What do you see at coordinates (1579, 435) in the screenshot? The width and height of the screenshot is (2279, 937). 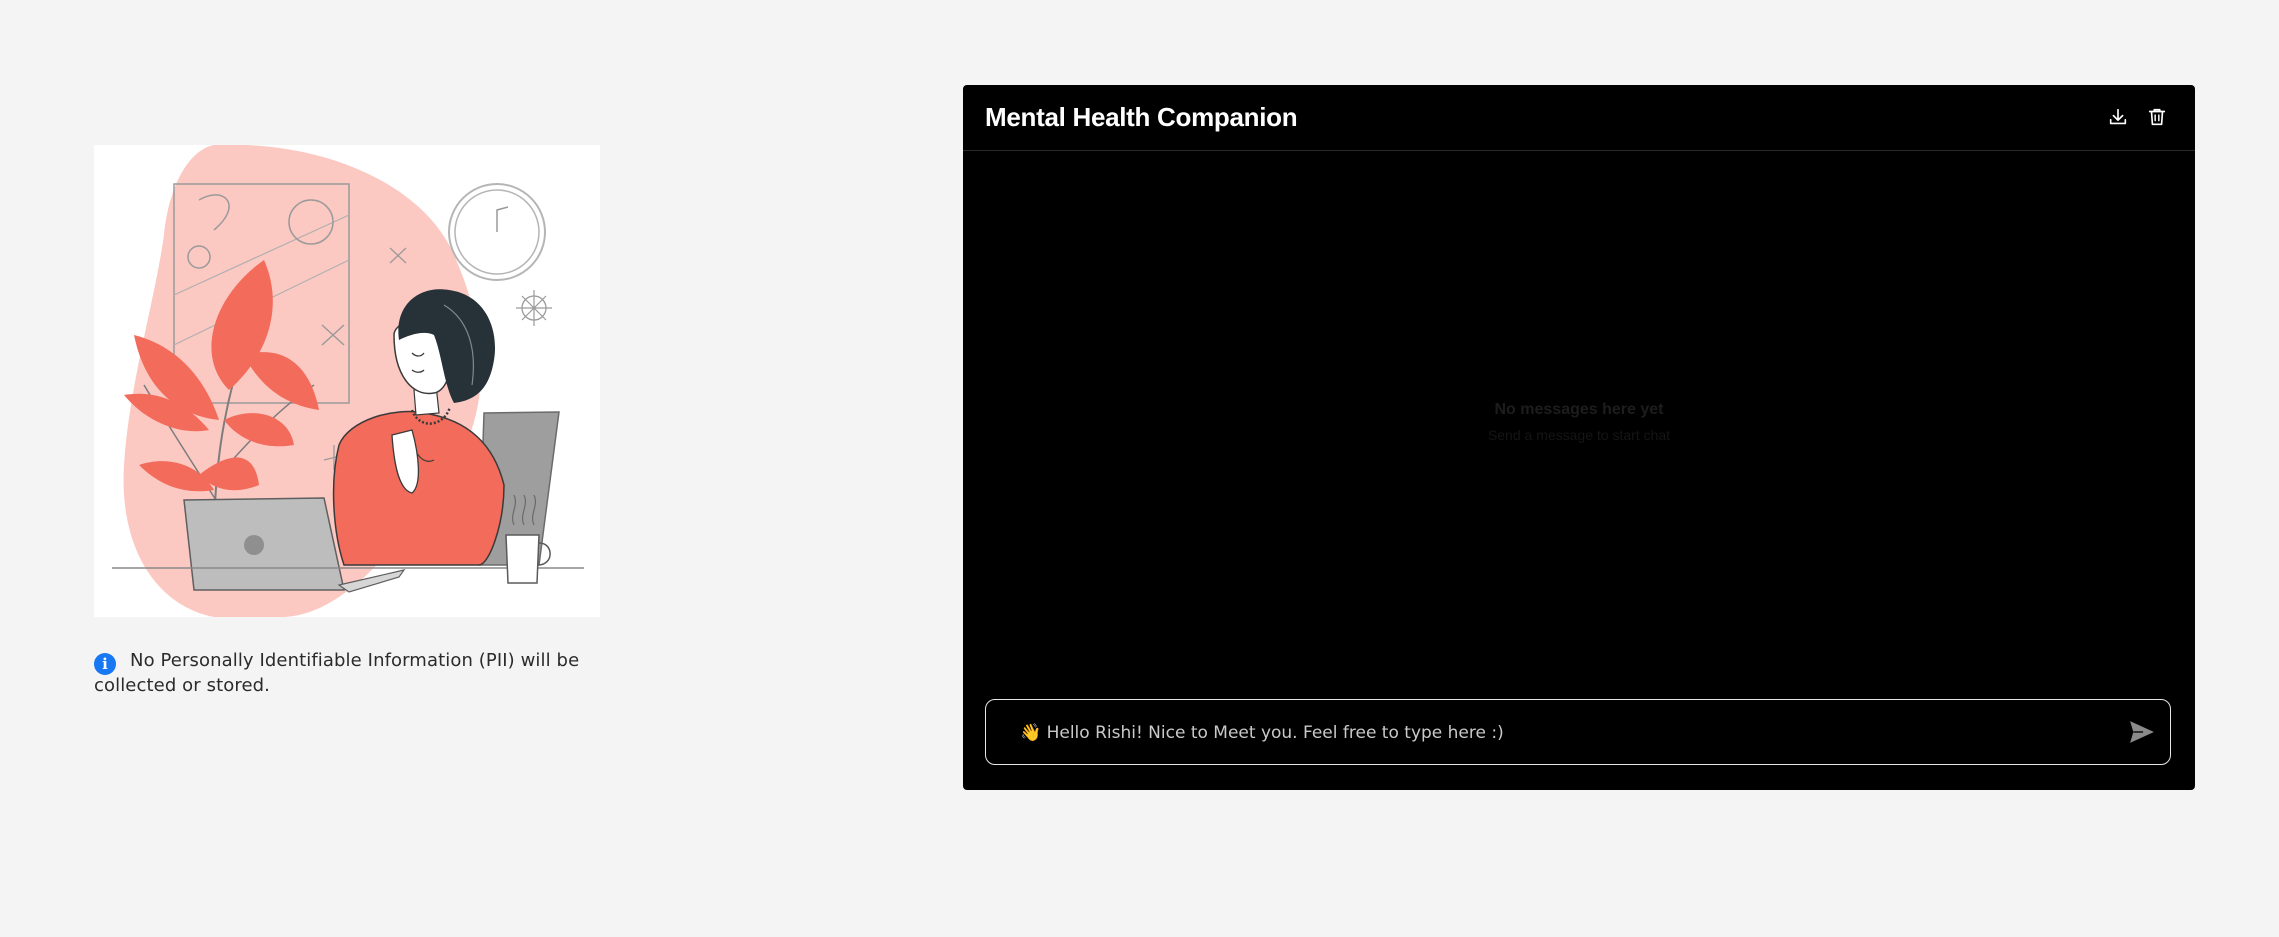 I see `empty-state-subtitle: Send a message to start chat` at bounding box center [1579, 435].